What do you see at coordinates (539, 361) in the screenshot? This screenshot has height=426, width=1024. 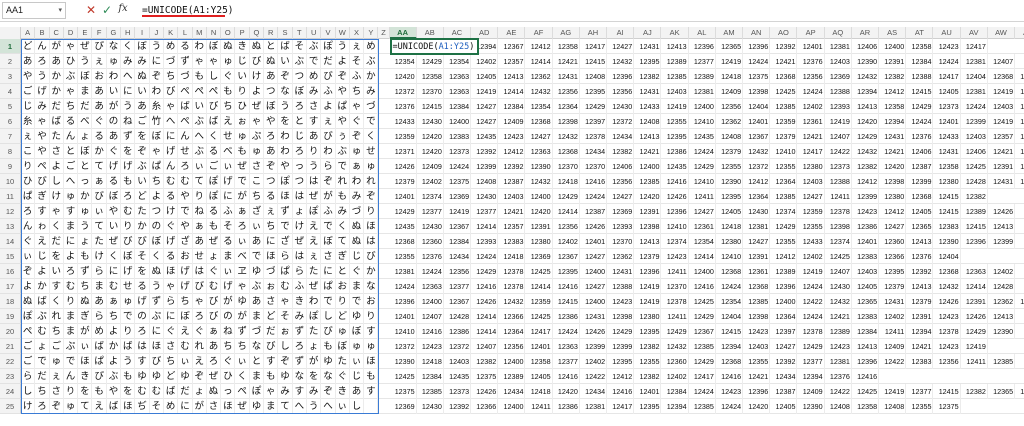 I see `spill-cell: 12358` at bounding box center [539, 361].